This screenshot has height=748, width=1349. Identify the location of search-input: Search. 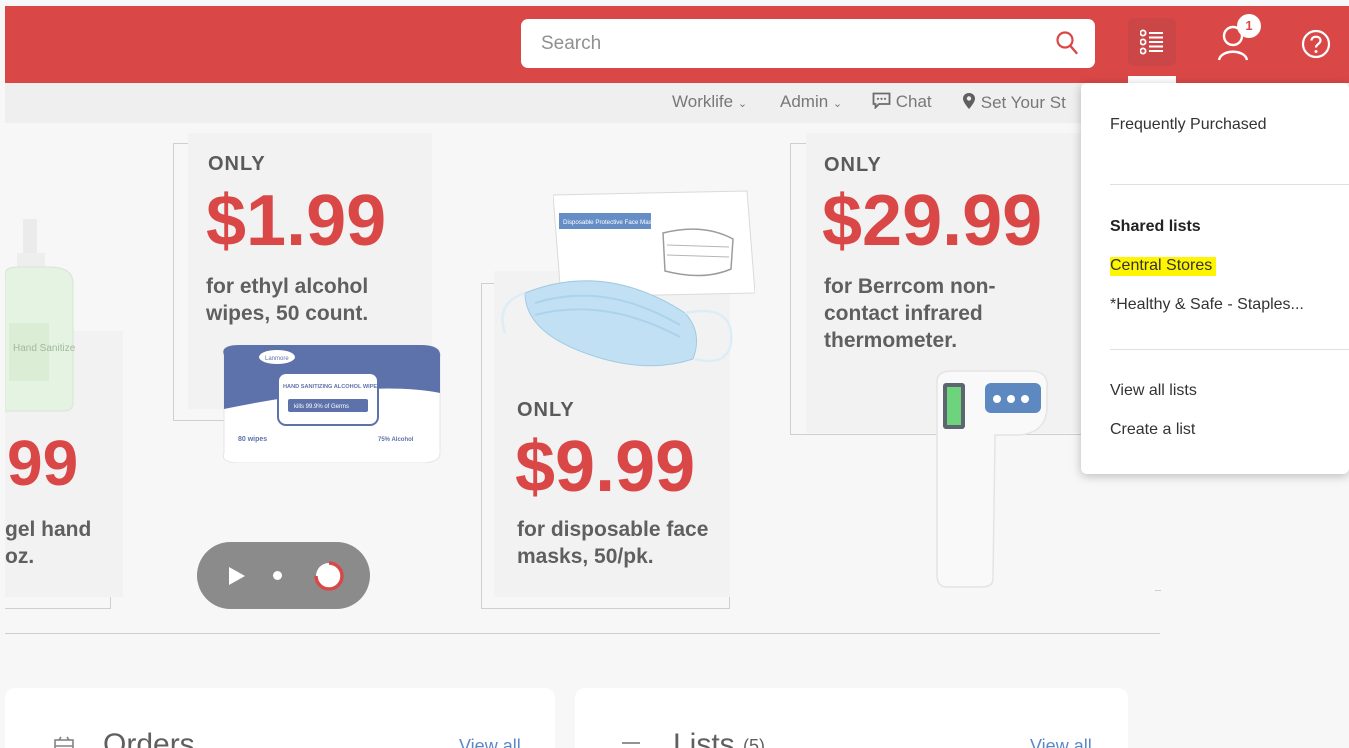
(571, 44).